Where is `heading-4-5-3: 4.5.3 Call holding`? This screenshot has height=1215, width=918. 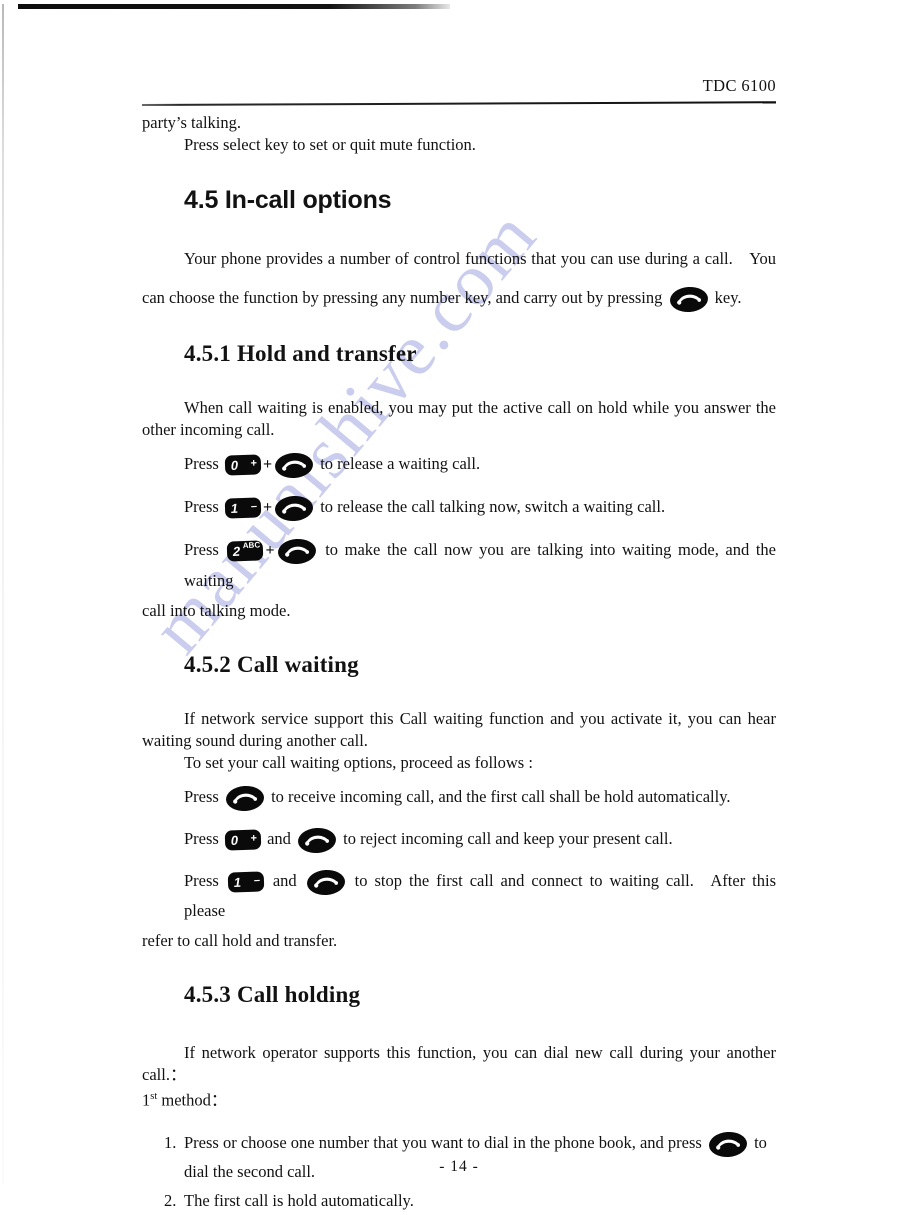 heading-4-5-3: 4.5.3 Call holding is located at coordinates (272, 994).